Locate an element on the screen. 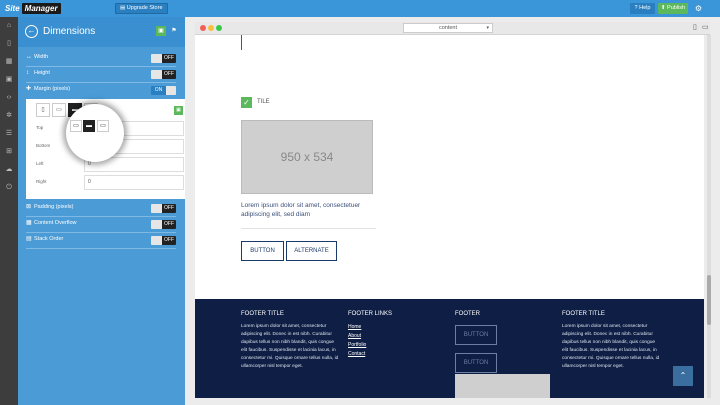 This screenshot has height=405, width=720. padding-toggle-state: OFF is located at coordinates (169, 208).